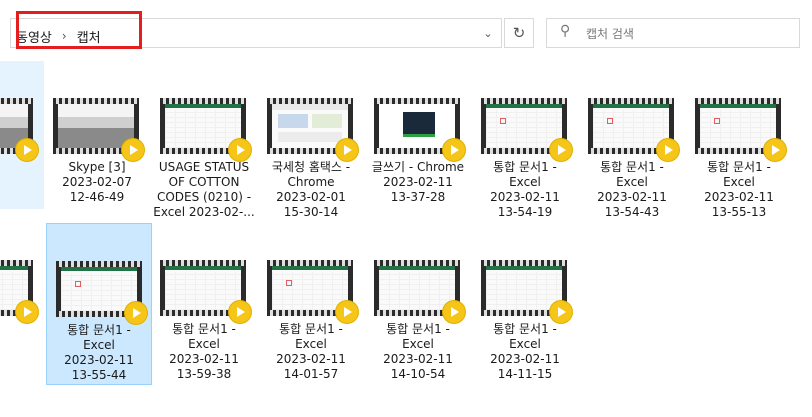  Describe the element at coordinates (565, 31) in the screenshot. I see `search-icon: ⚲` at that location.